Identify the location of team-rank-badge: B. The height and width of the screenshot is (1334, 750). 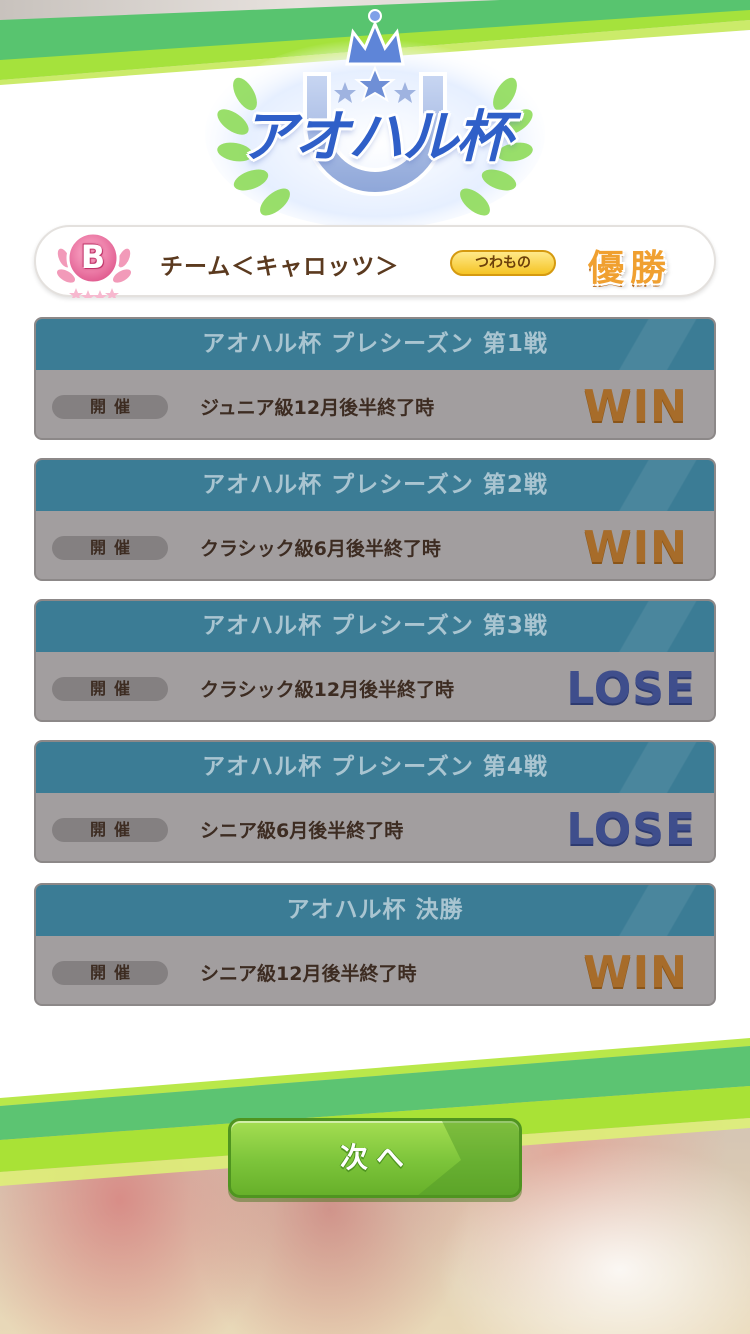
(94, 265).